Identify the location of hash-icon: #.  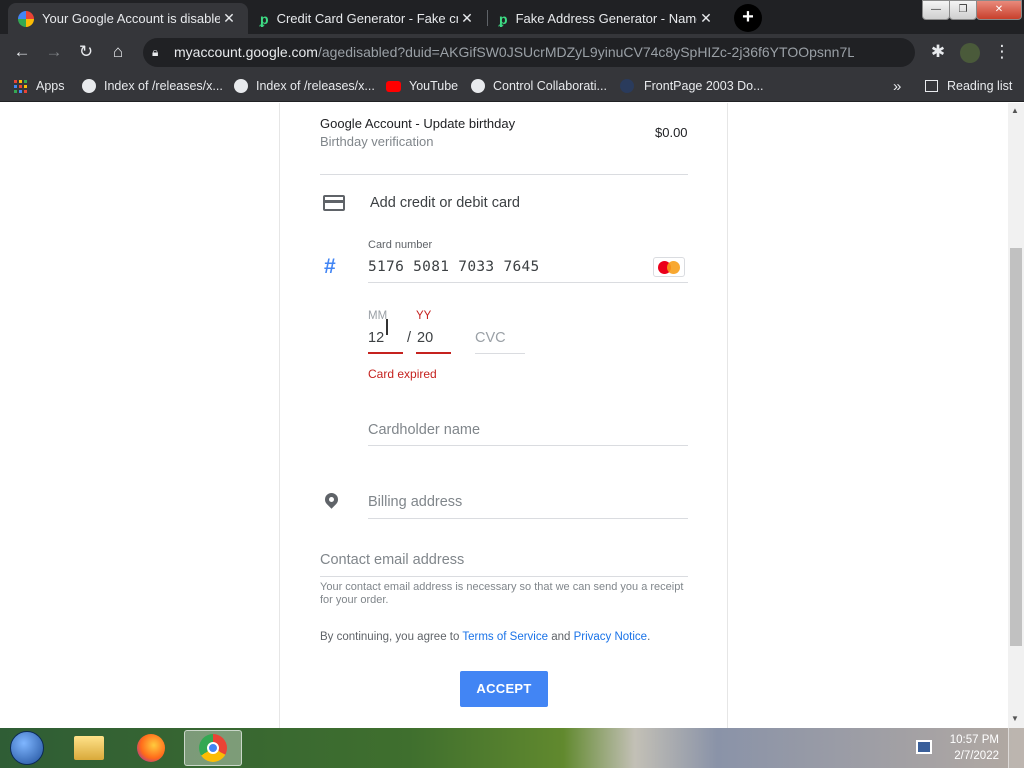
(330, 266).